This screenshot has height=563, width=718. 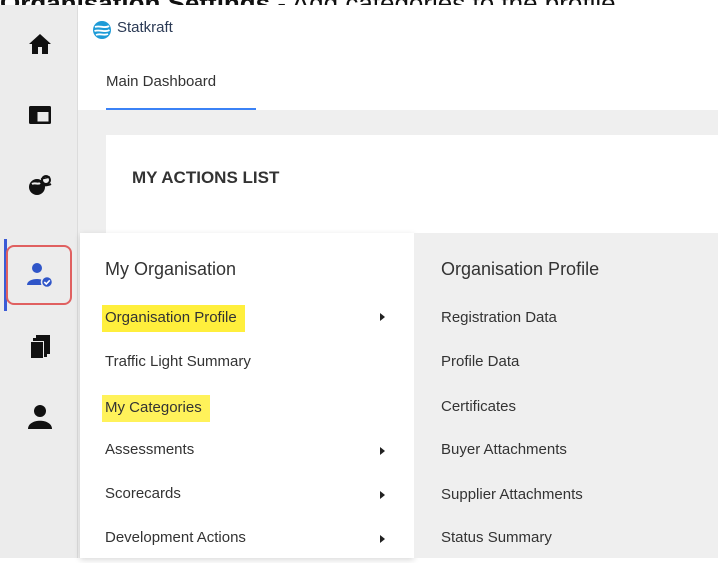 What do you see at coordinates (40, 44) in the screenshot?
I see `home-icon` at bounding box center [40, 44].